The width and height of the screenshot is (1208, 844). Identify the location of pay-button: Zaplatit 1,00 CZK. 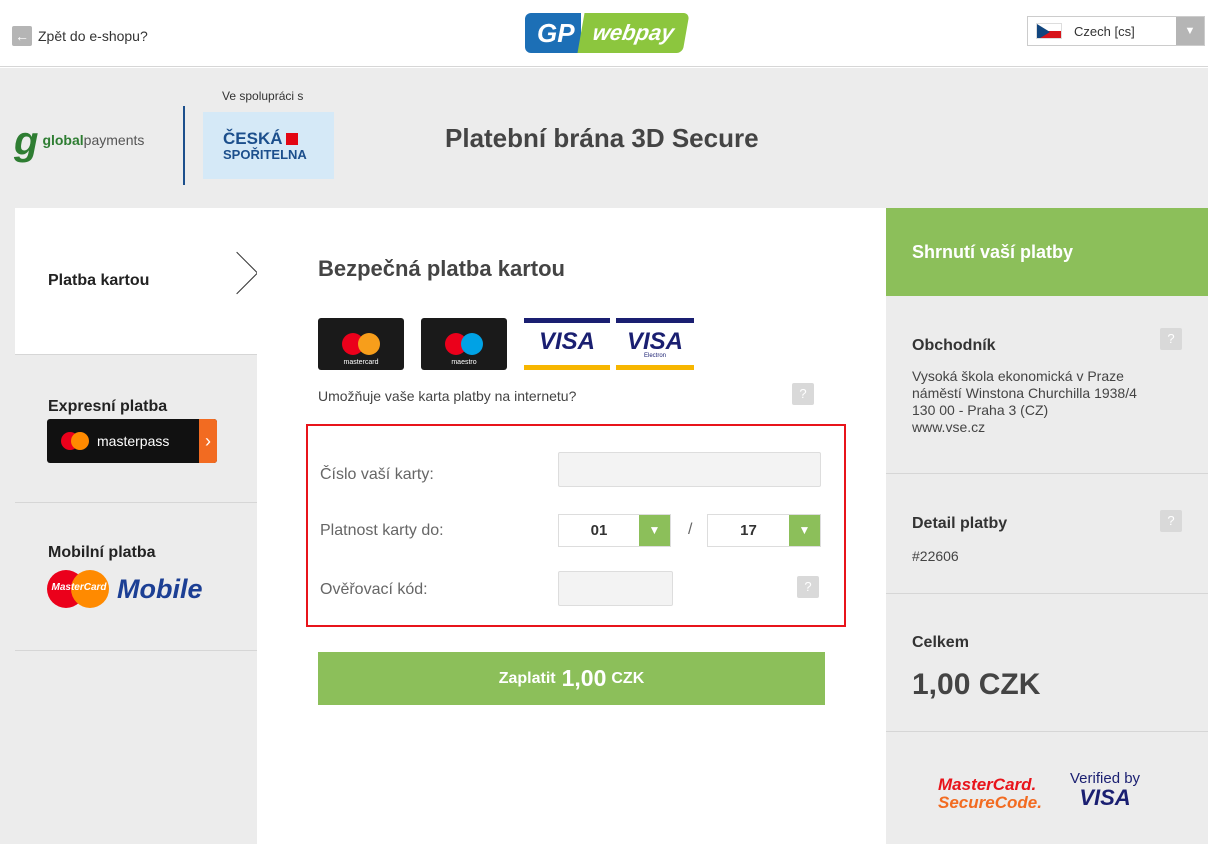
(571, 678).